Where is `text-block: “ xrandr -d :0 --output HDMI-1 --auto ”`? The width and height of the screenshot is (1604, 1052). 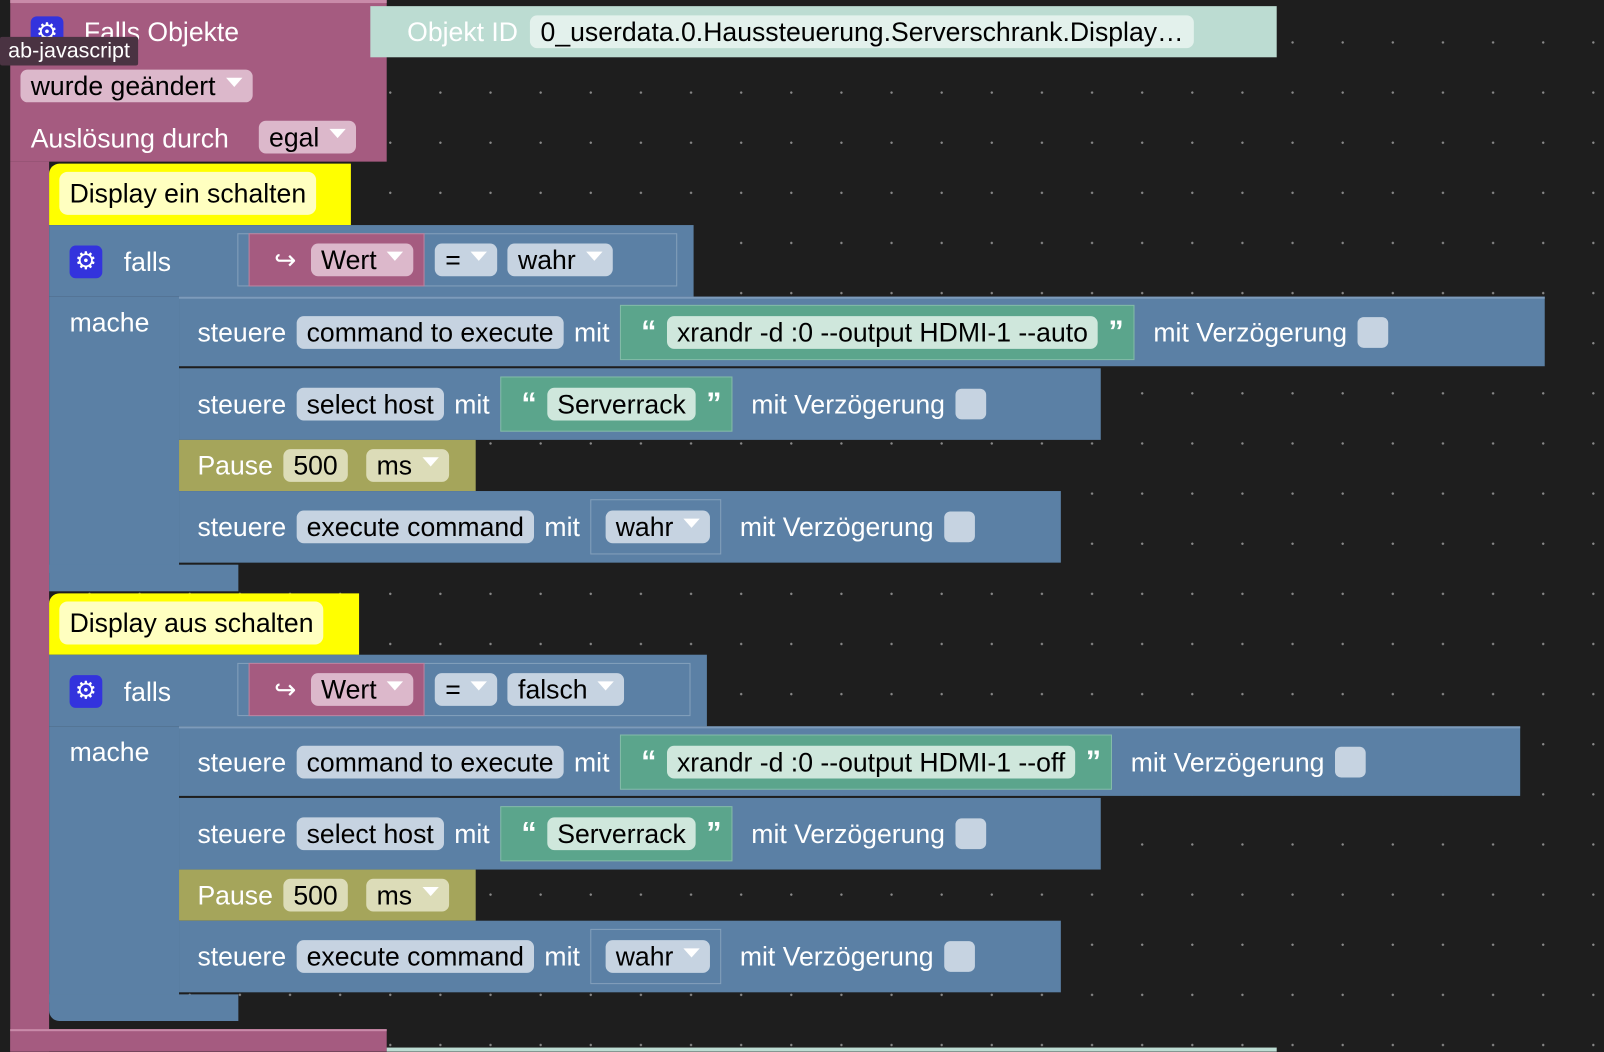 text-block: “ xrandr -d :0 --output HDMI-1 --auto ” is located at coordinates (877, 332).